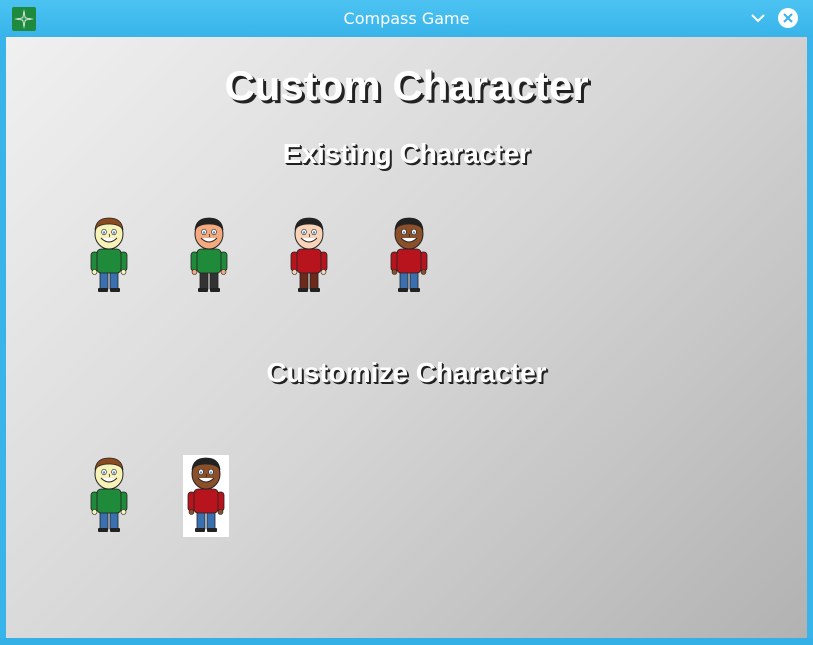 This screenshot has width=813, height=645. I want to click on minimize-button, so click(758, 18).